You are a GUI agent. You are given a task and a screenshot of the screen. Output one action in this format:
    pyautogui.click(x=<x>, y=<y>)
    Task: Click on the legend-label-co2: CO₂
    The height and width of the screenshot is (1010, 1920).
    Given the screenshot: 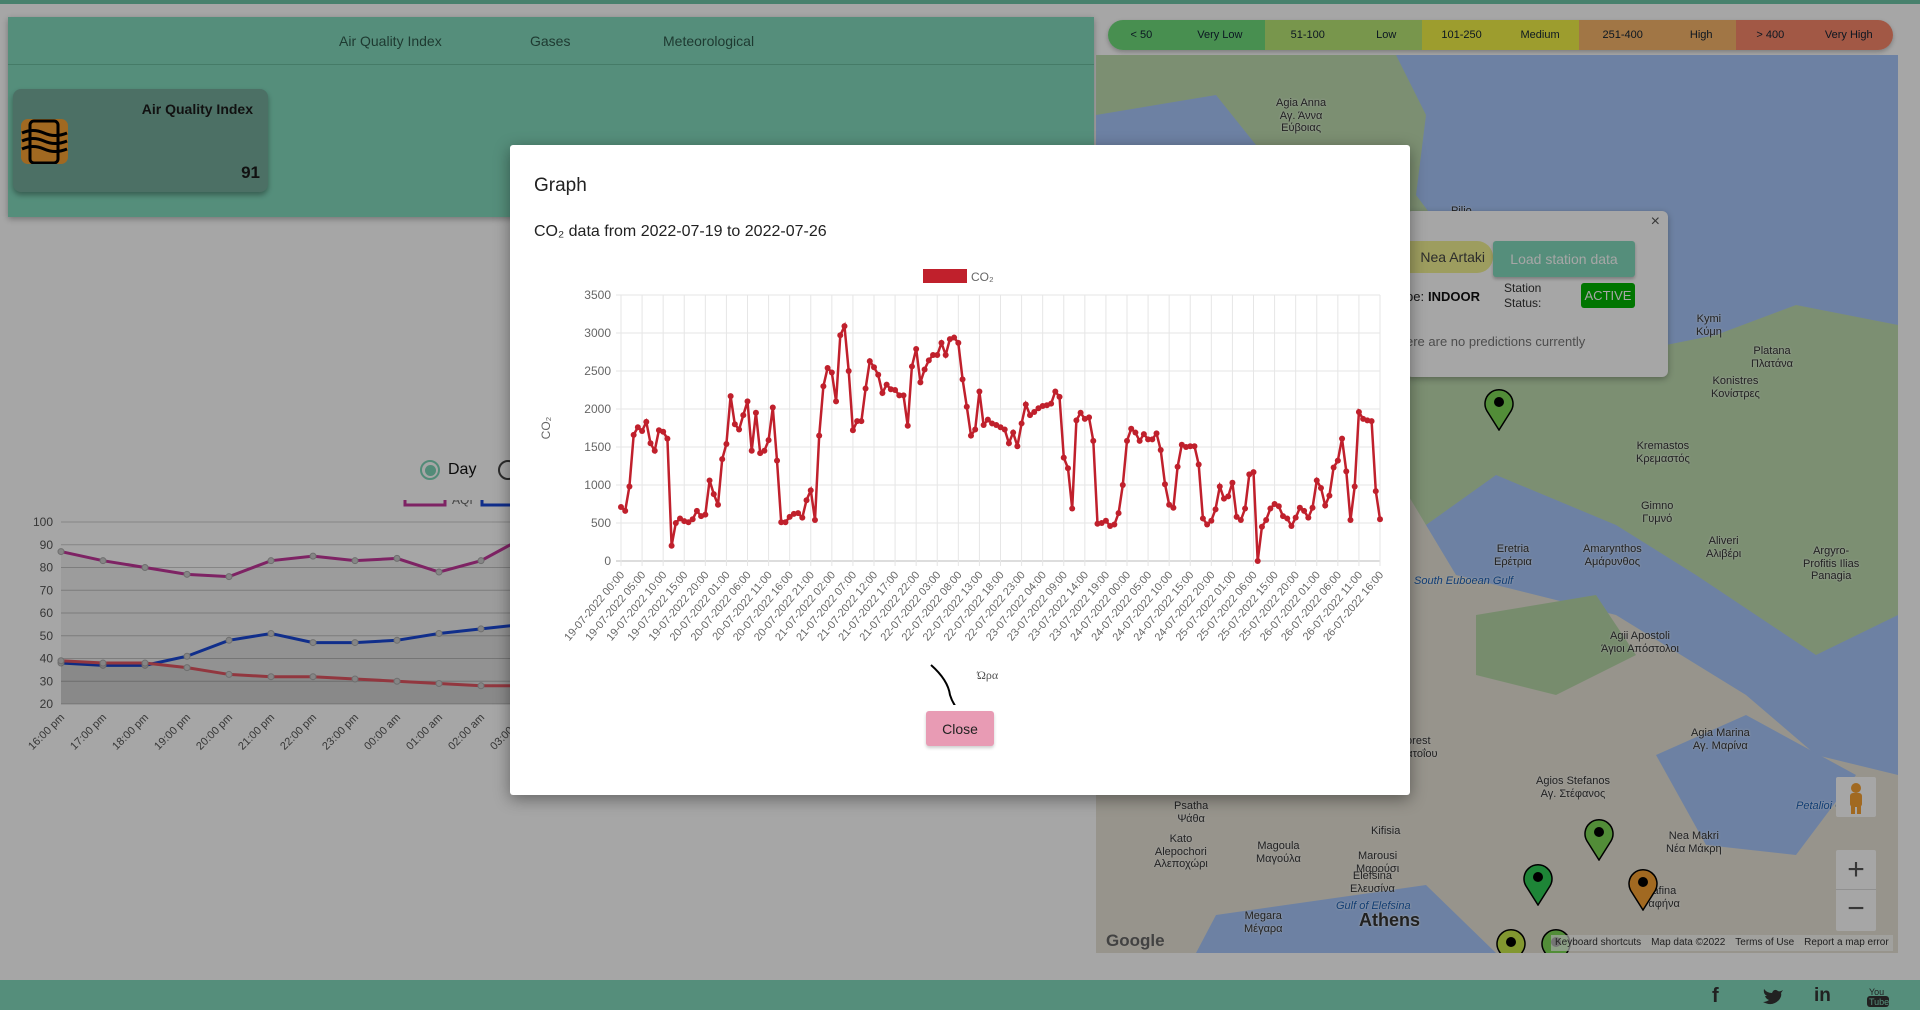 What is the action you would take?
    pyautogui.click(x=982, y=277)
    